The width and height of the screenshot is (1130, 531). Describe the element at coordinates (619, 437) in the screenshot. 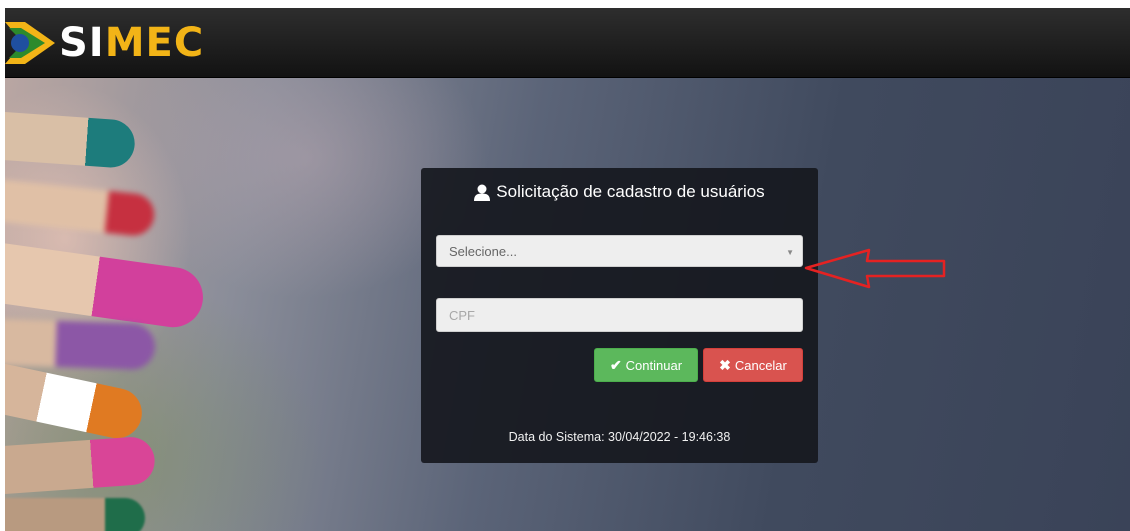

I see `system-date: Data do Sistema: 30/04/2022 - 19:46:38` at that location.